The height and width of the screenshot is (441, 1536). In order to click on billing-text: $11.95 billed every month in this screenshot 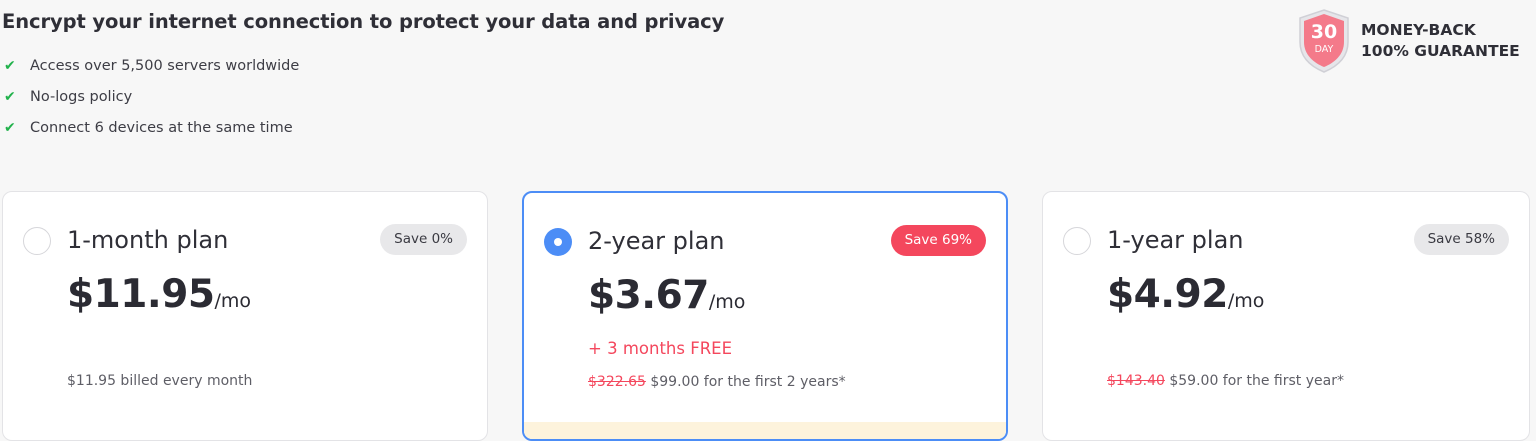, I will do `click(160, 381)`.